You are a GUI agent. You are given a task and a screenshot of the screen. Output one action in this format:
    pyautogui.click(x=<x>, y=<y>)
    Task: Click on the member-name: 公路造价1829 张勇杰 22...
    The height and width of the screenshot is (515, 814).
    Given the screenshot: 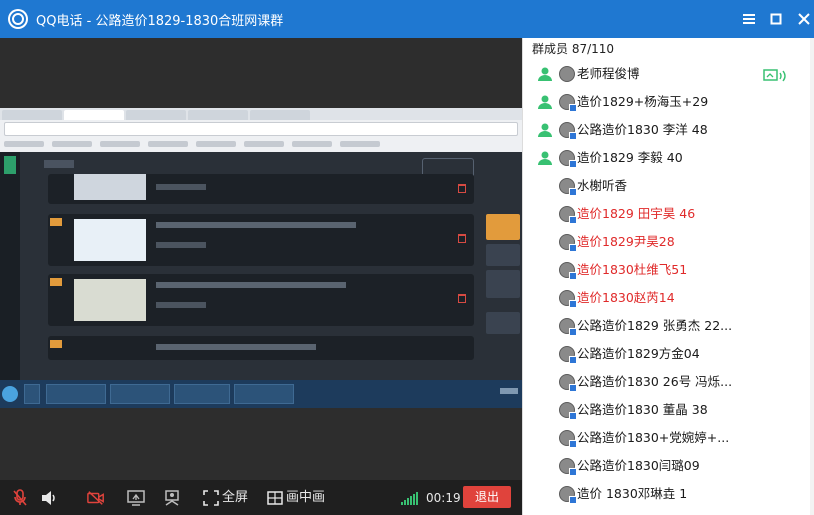 What is the action you would take?
    pyautogui.click(x=655, y=325)
    